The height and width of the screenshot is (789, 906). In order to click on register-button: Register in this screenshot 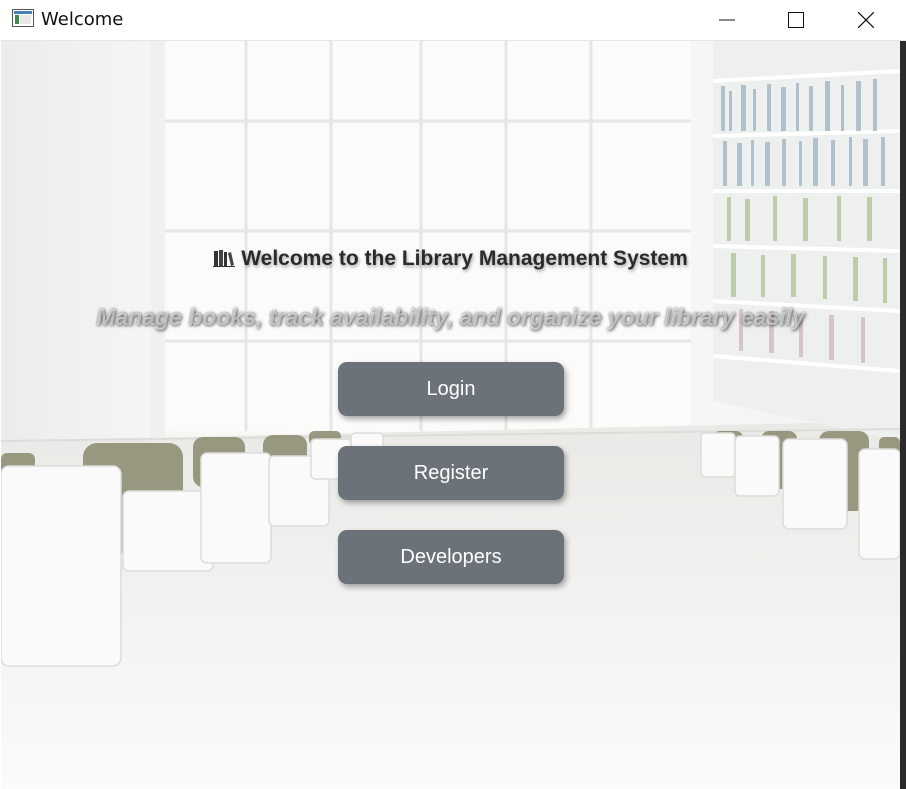, I will do `click(451, 473)`.